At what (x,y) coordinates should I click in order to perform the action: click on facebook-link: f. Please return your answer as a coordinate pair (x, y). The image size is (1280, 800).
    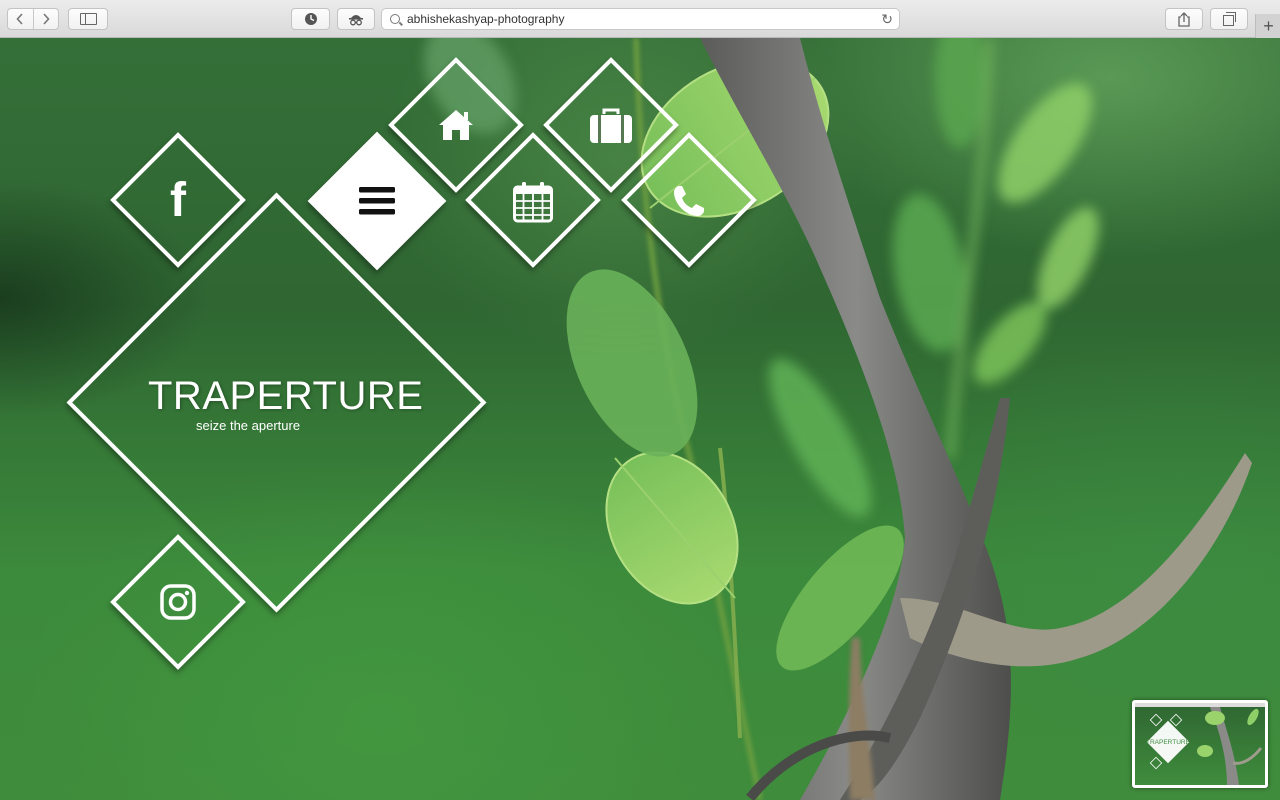
    Looking at the image, I should click on (178, 200).